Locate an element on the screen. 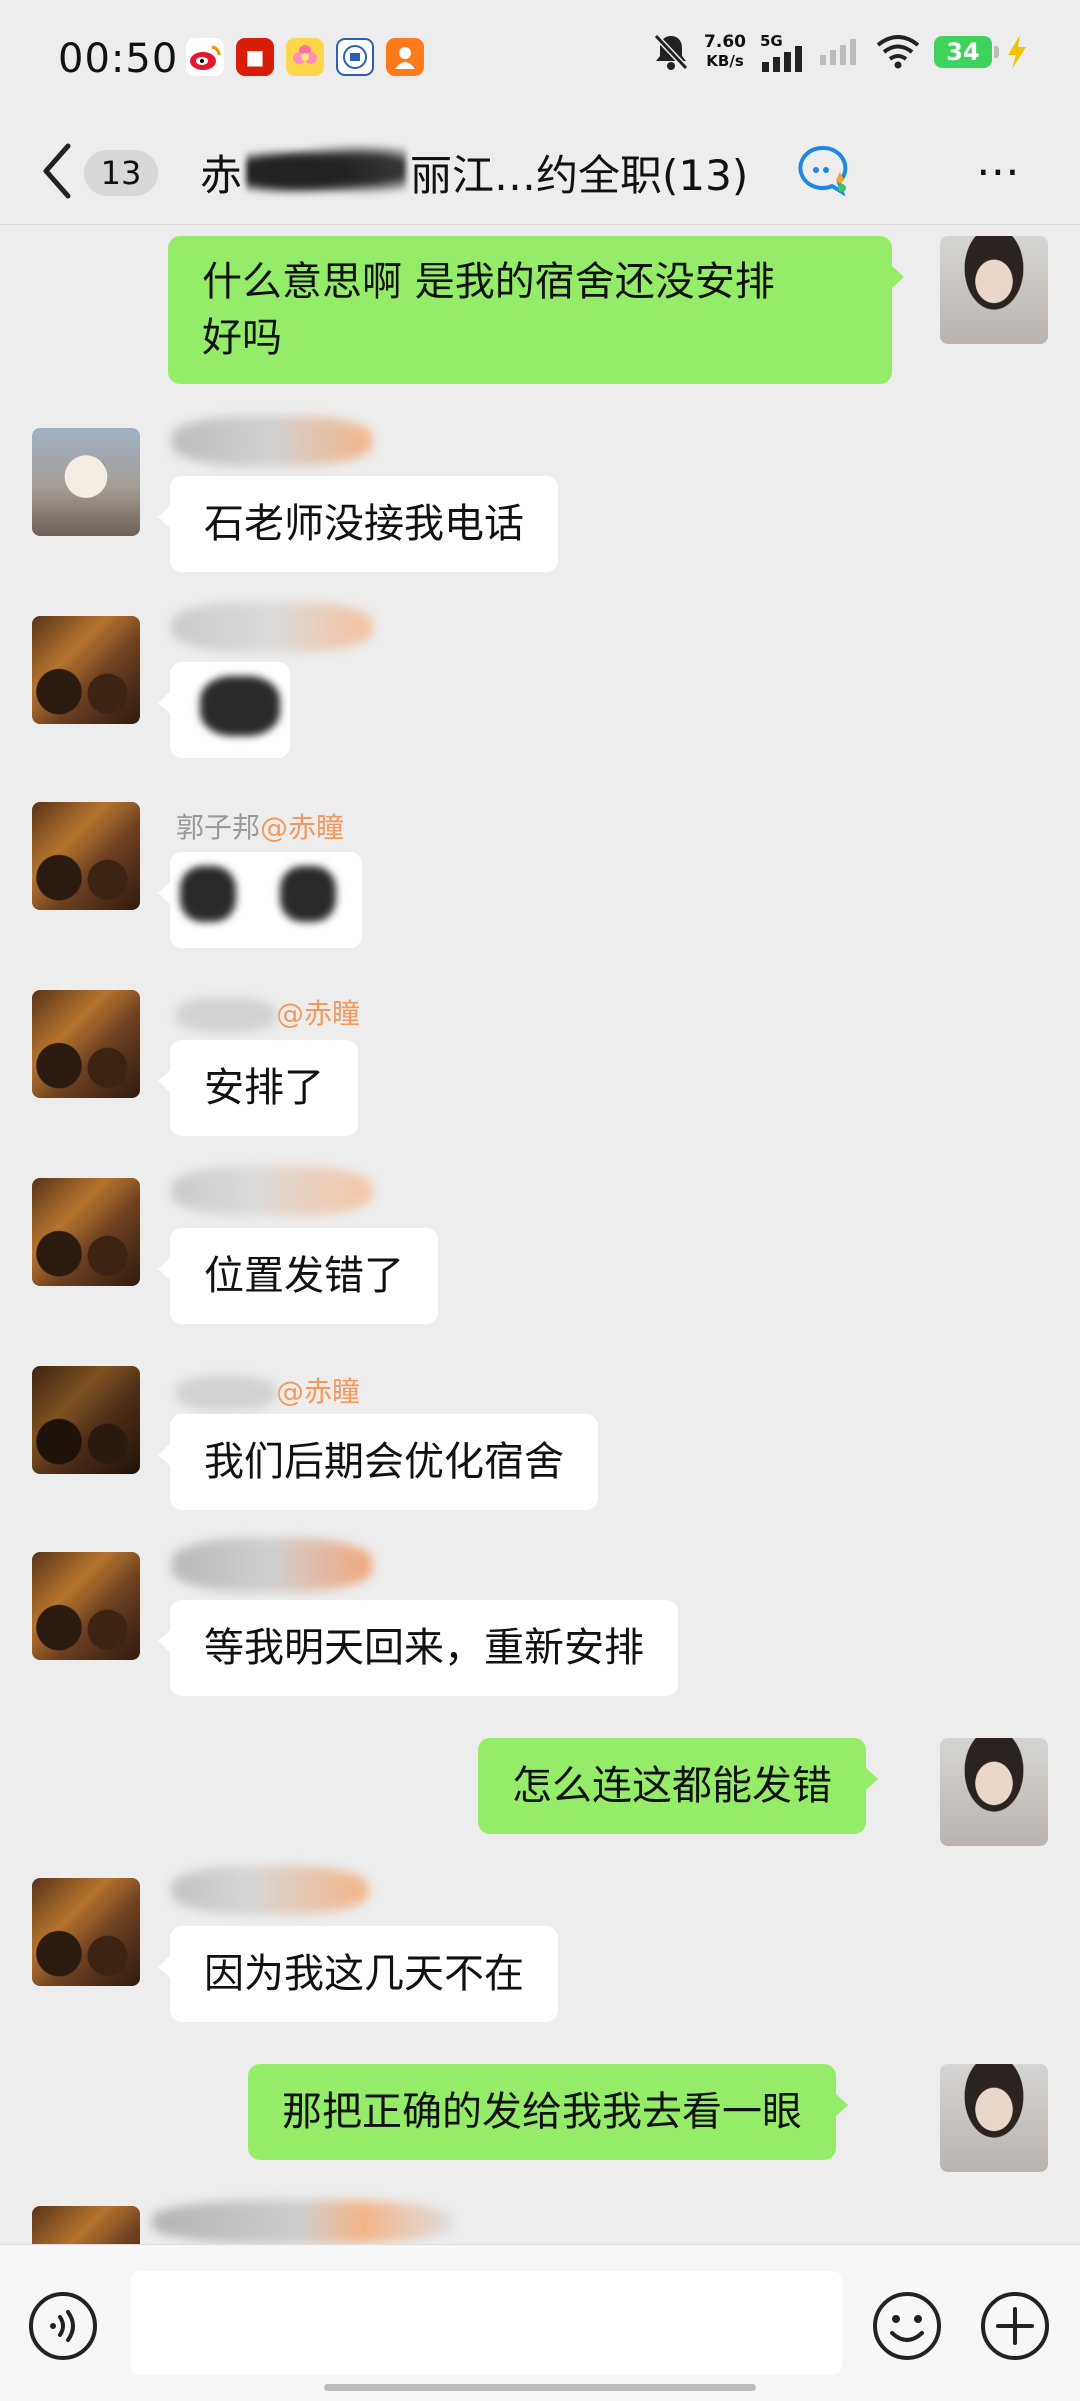 Image resolution: width=1080 pixels, height=2401 pixels. message-bubble-incoming: 等我明天回来，重新安排 is located at coordinates (418, 1648).